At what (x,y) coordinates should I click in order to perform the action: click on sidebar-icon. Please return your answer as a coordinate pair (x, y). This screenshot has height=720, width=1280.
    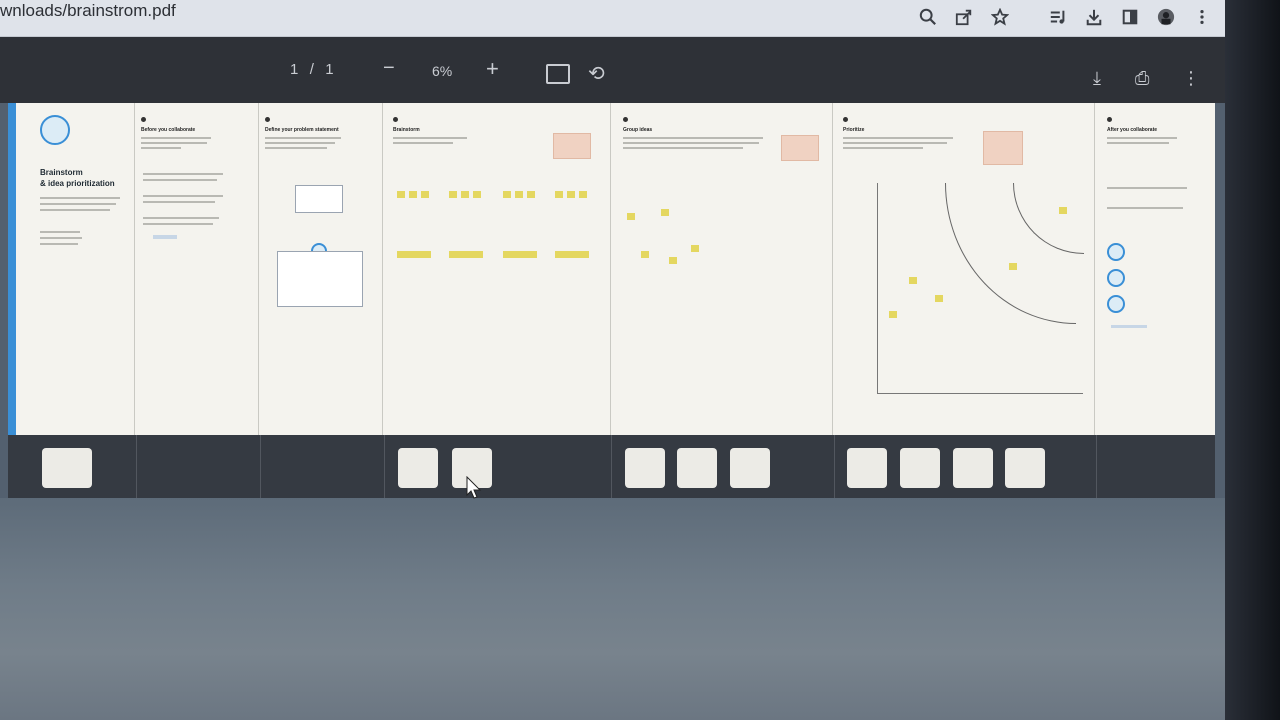
    Looking at the image, I should click on (1130, 17).